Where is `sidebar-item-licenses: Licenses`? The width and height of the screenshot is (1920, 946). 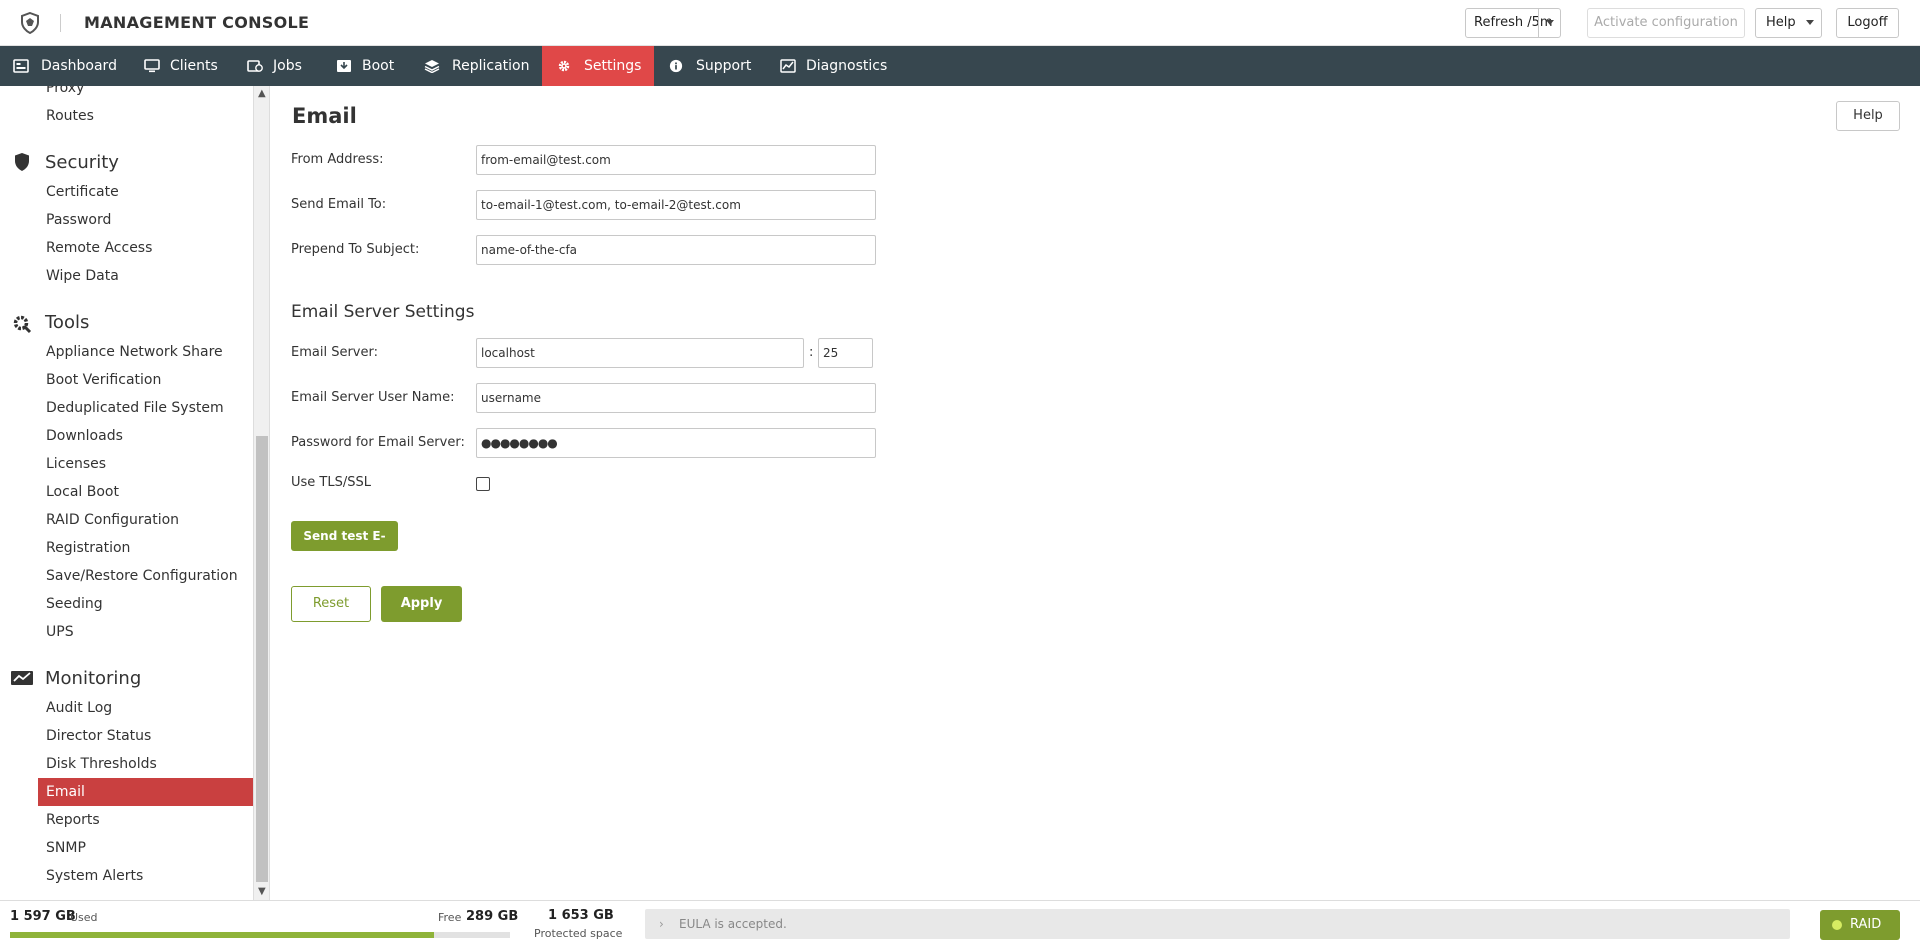
sidebar-item-licenses: Licenses is located at coordinates (76, 464).